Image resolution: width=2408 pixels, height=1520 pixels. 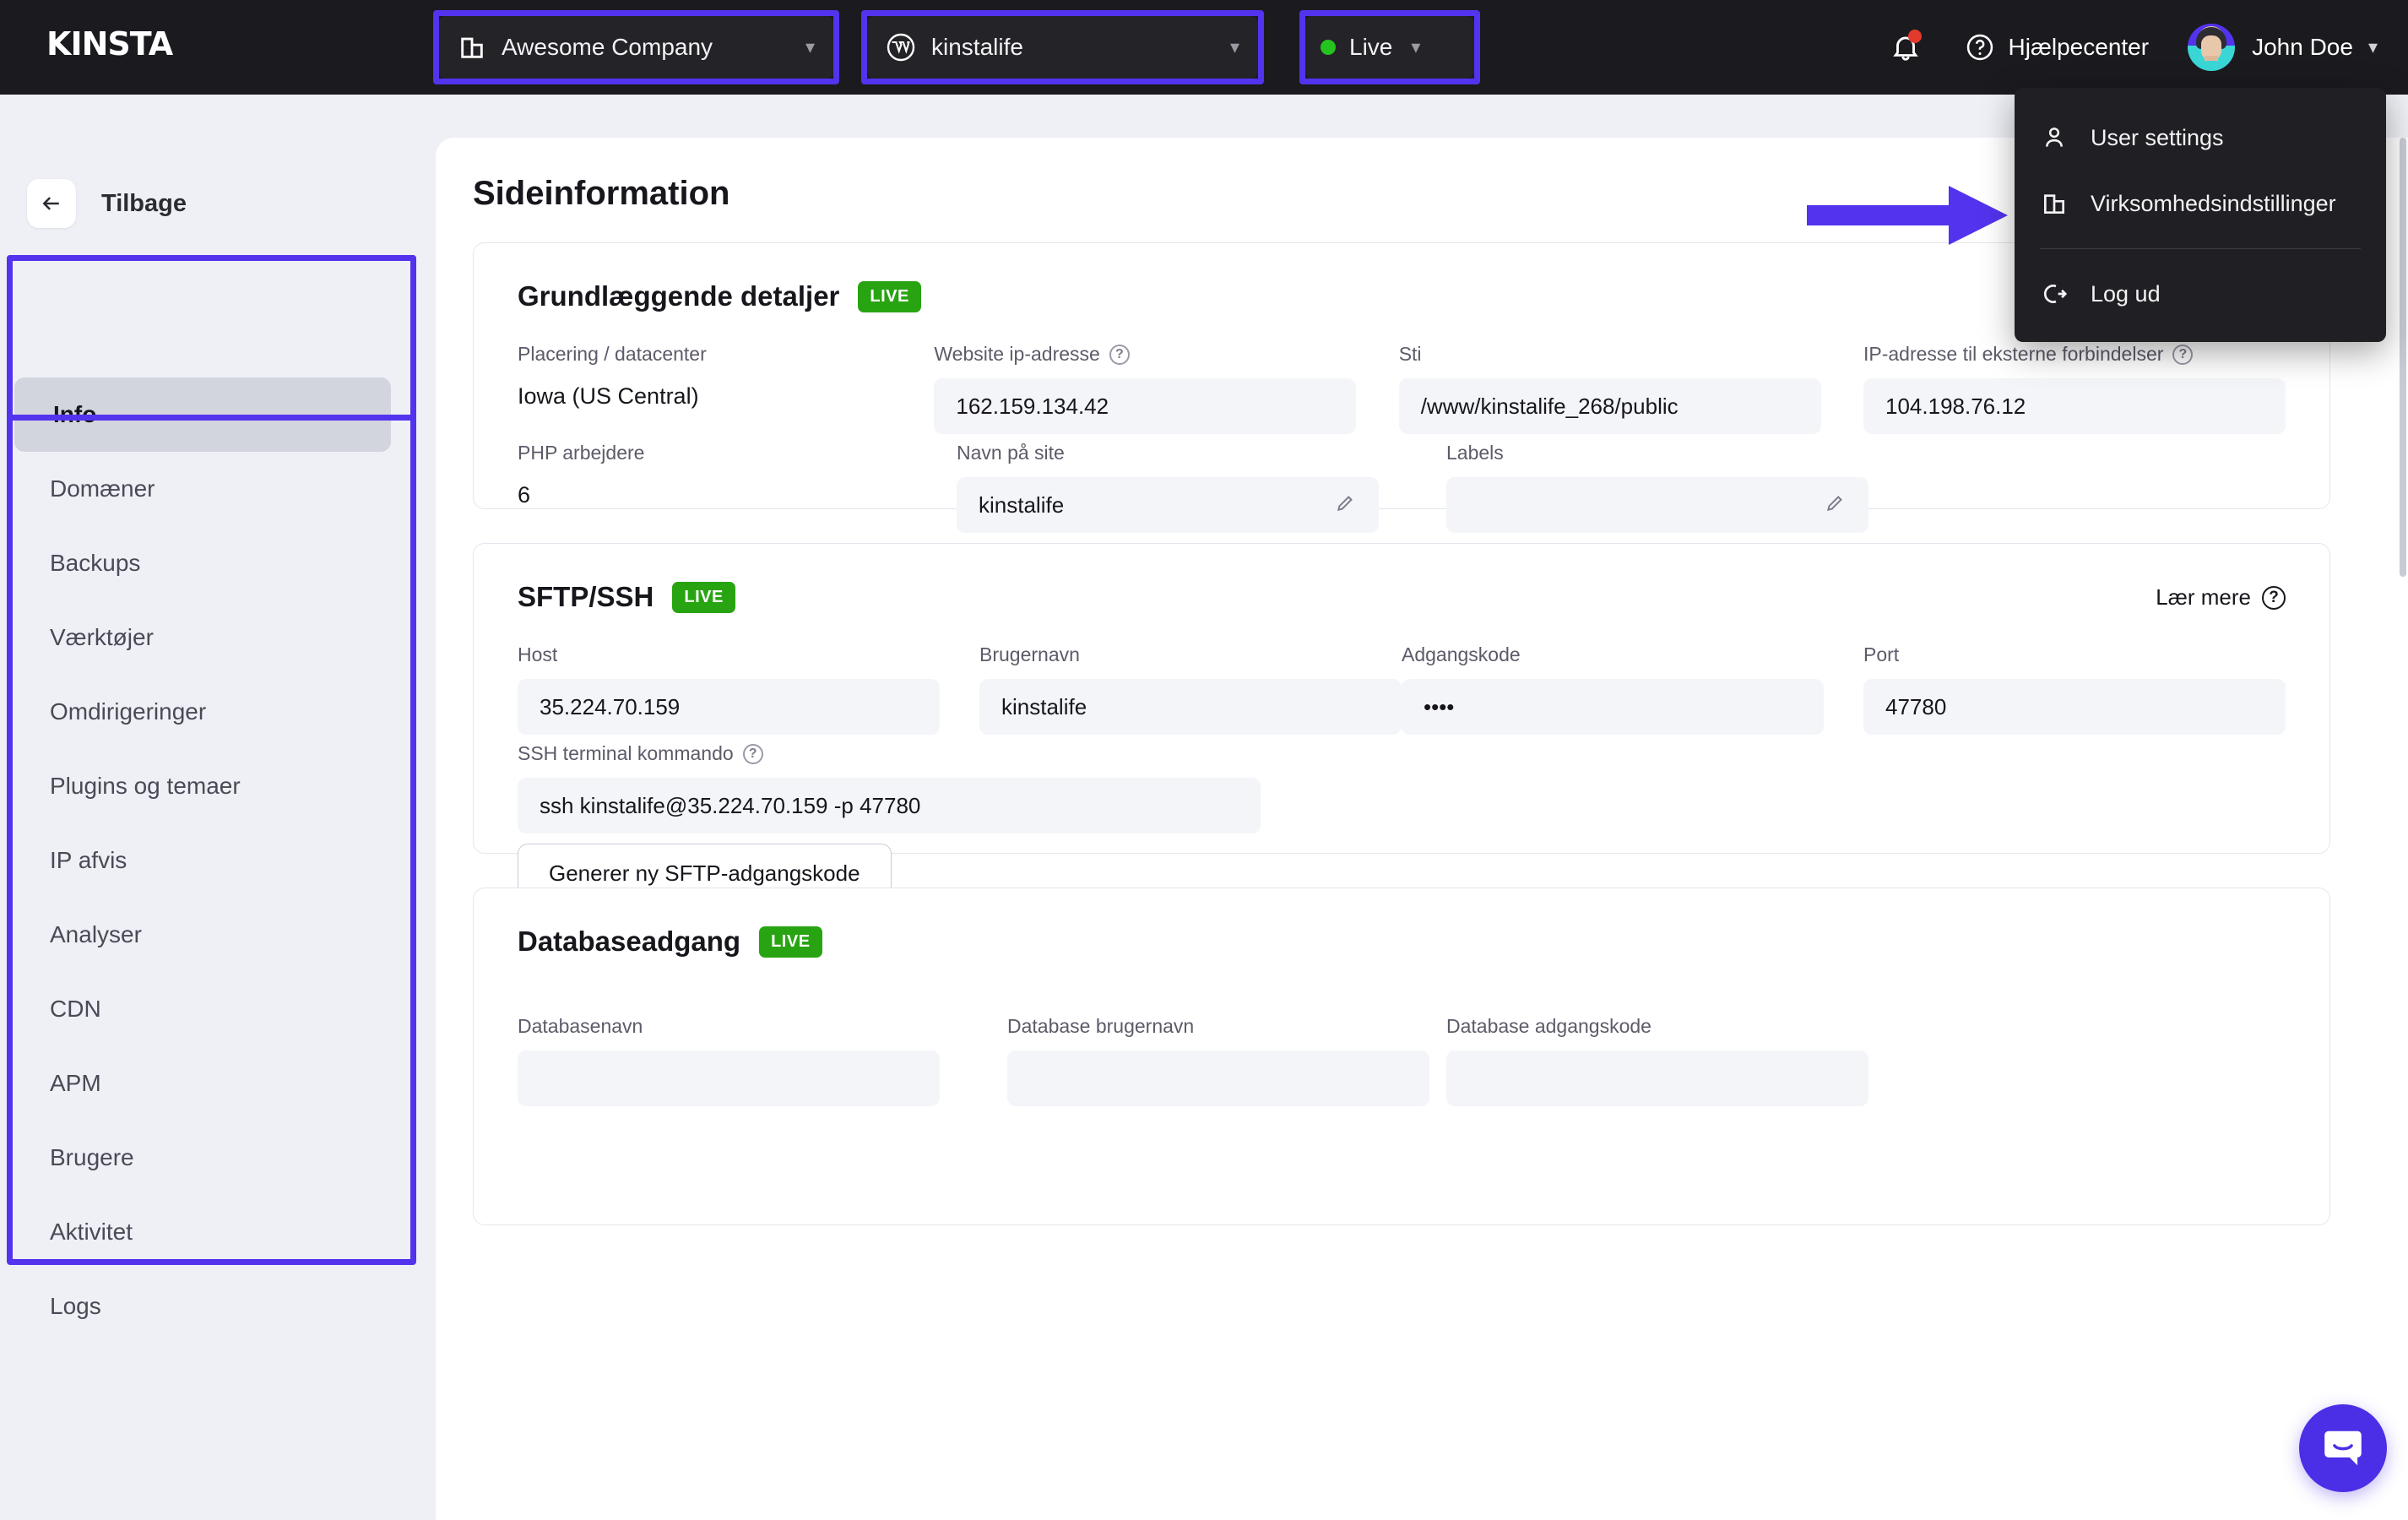 What do you see at coordinates (213, 860) in the screenshot?
I see `sidebar-item-ip-afvis: IP afvis` at bounding box center [213, 860].